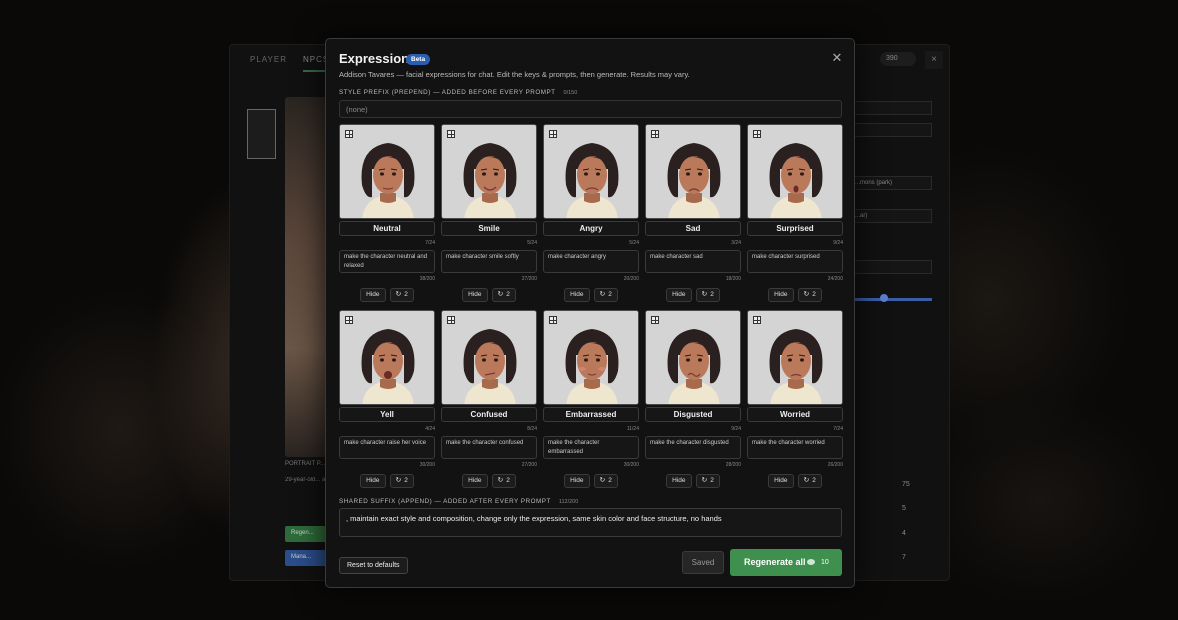 The width and height of the screenshot is (1178, 620). What do you see at coordinates (934, 60) in the screenshot?
I see `app-close-icon: ×` at bounding box center [934, 60].